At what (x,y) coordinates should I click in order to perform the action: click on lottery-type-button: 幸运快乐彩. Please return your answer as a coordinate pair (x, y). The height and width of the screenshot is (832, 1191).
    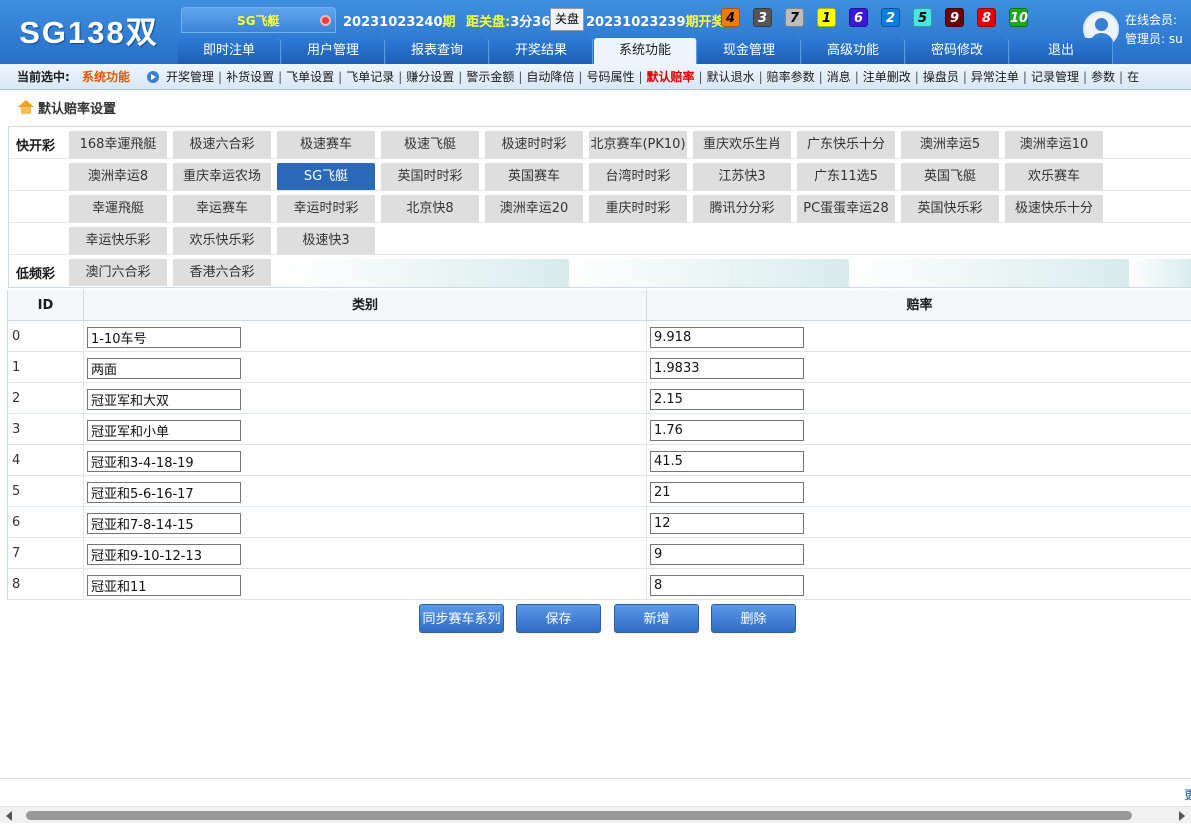
    Looking at the image, I should click on (118, 240).